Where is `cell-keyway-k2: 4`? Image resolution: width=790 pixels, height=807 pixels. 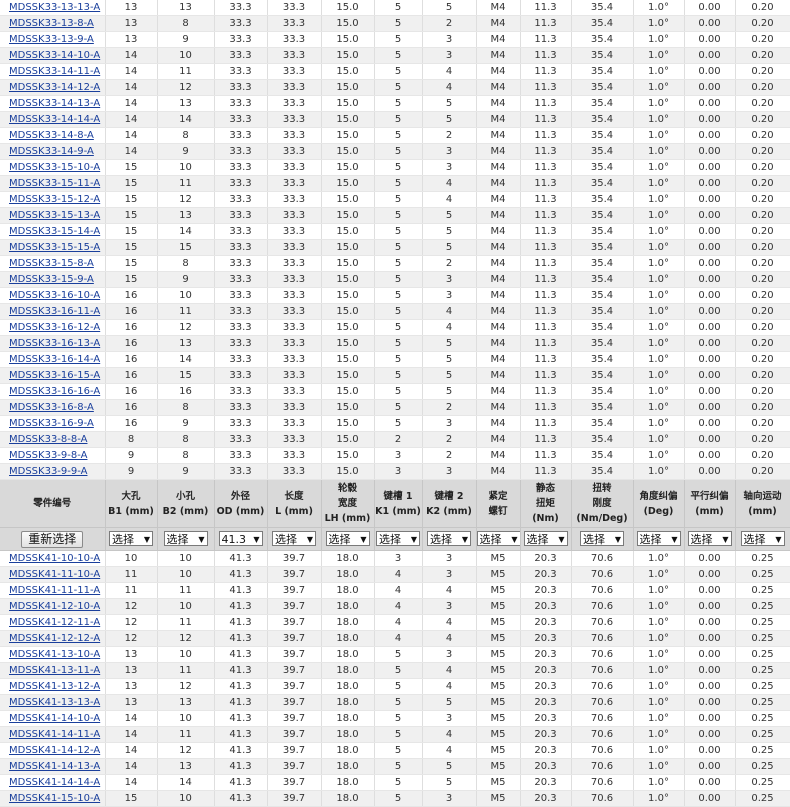 cell-keyway-k2: 4 is located at coordinates (449, 670).